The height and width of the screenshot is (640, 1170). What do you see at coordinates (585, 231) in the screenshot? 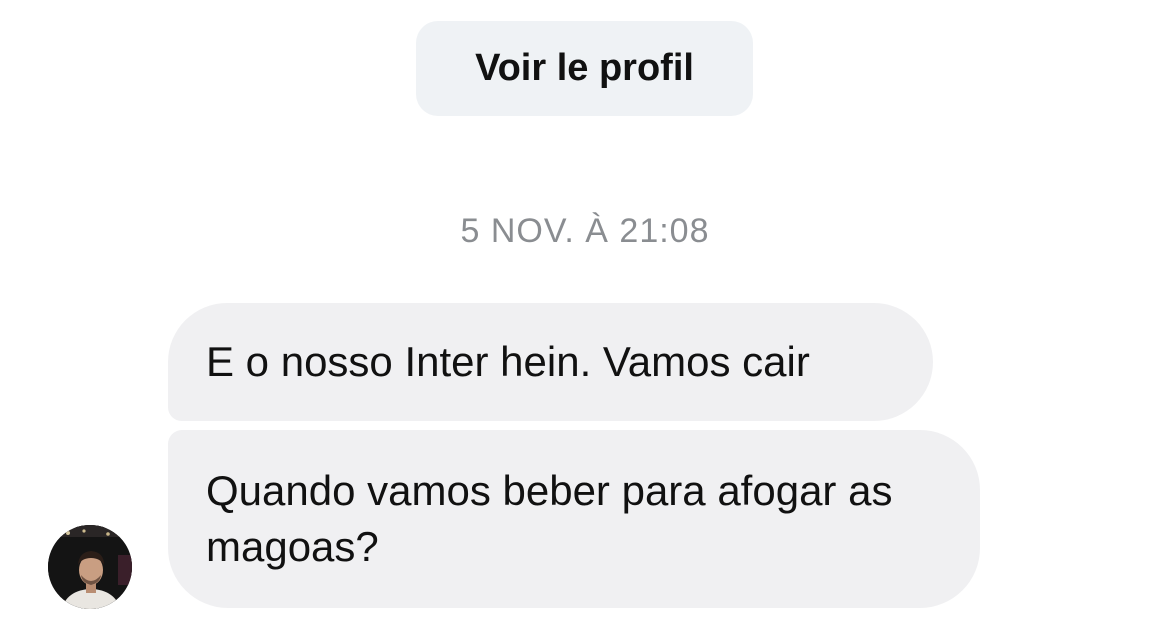
I see `message-timestamp: 5 NOV. À 21:08` at bounding box center [585, 231].